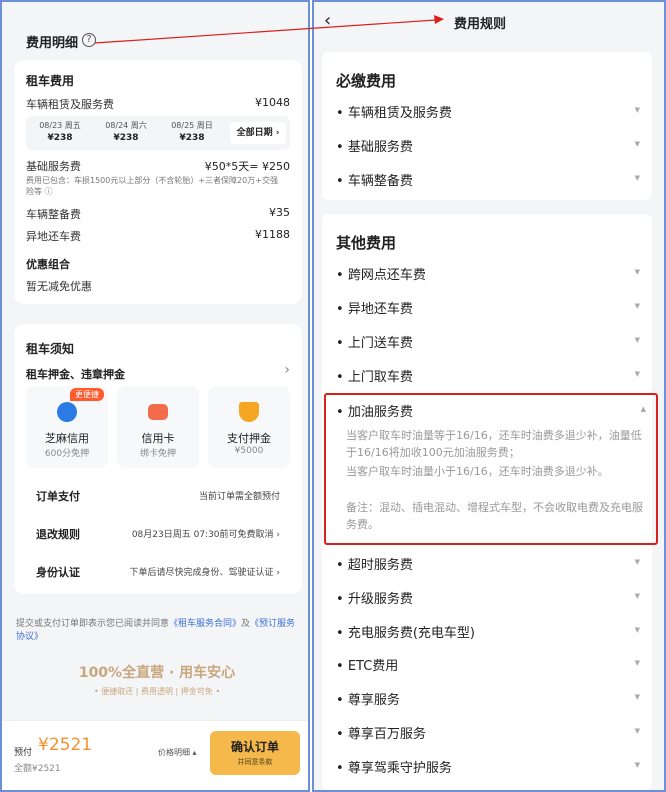 This screenshot has height=792, width=666. I want to click on required-fees-title: 必缴费用, so click(366, 81).